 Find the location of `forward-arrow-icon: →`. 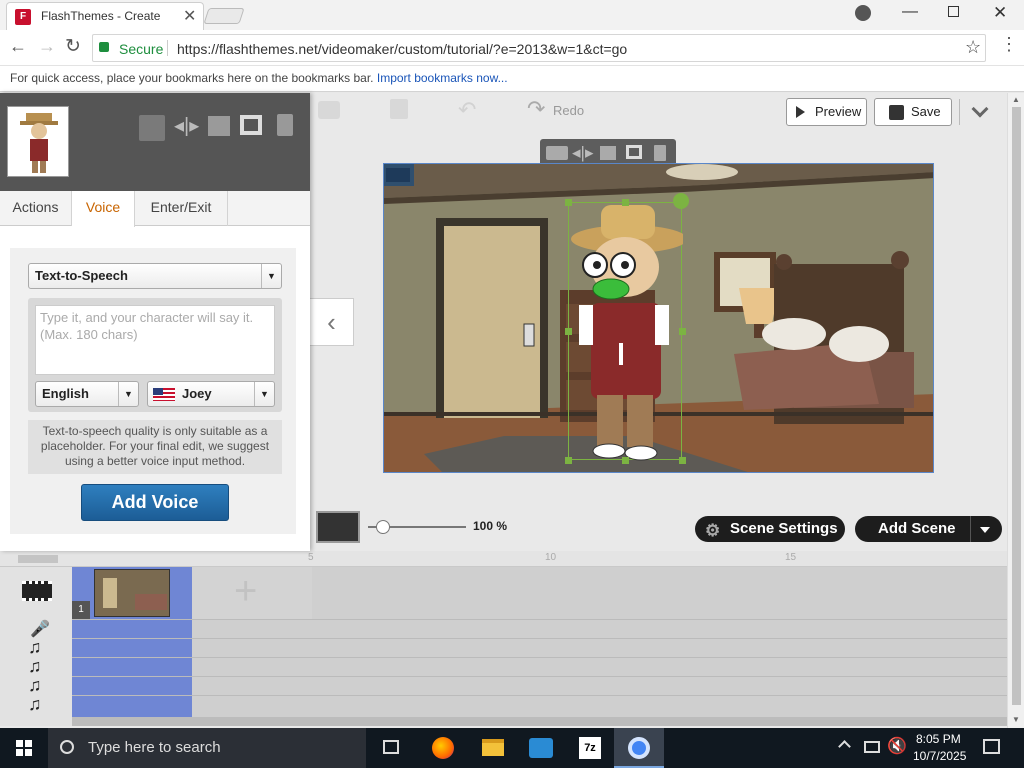

forward-arrow-icon: → is located at coordinates (47, 46).